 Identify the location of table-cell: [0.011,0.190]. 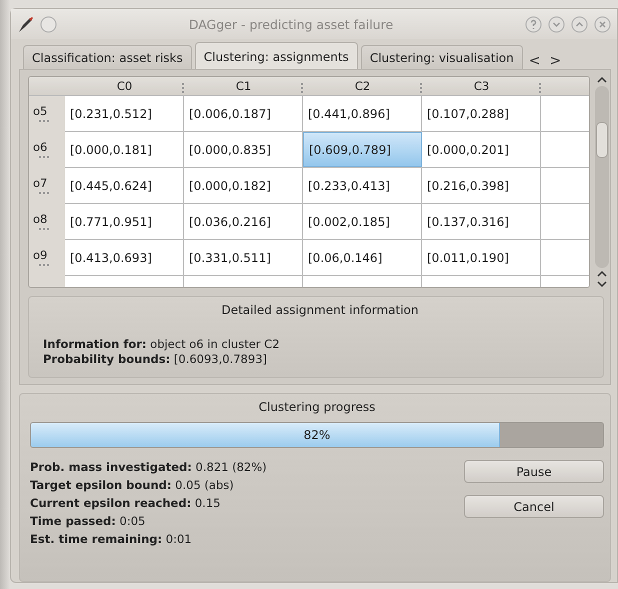
(481, 257).